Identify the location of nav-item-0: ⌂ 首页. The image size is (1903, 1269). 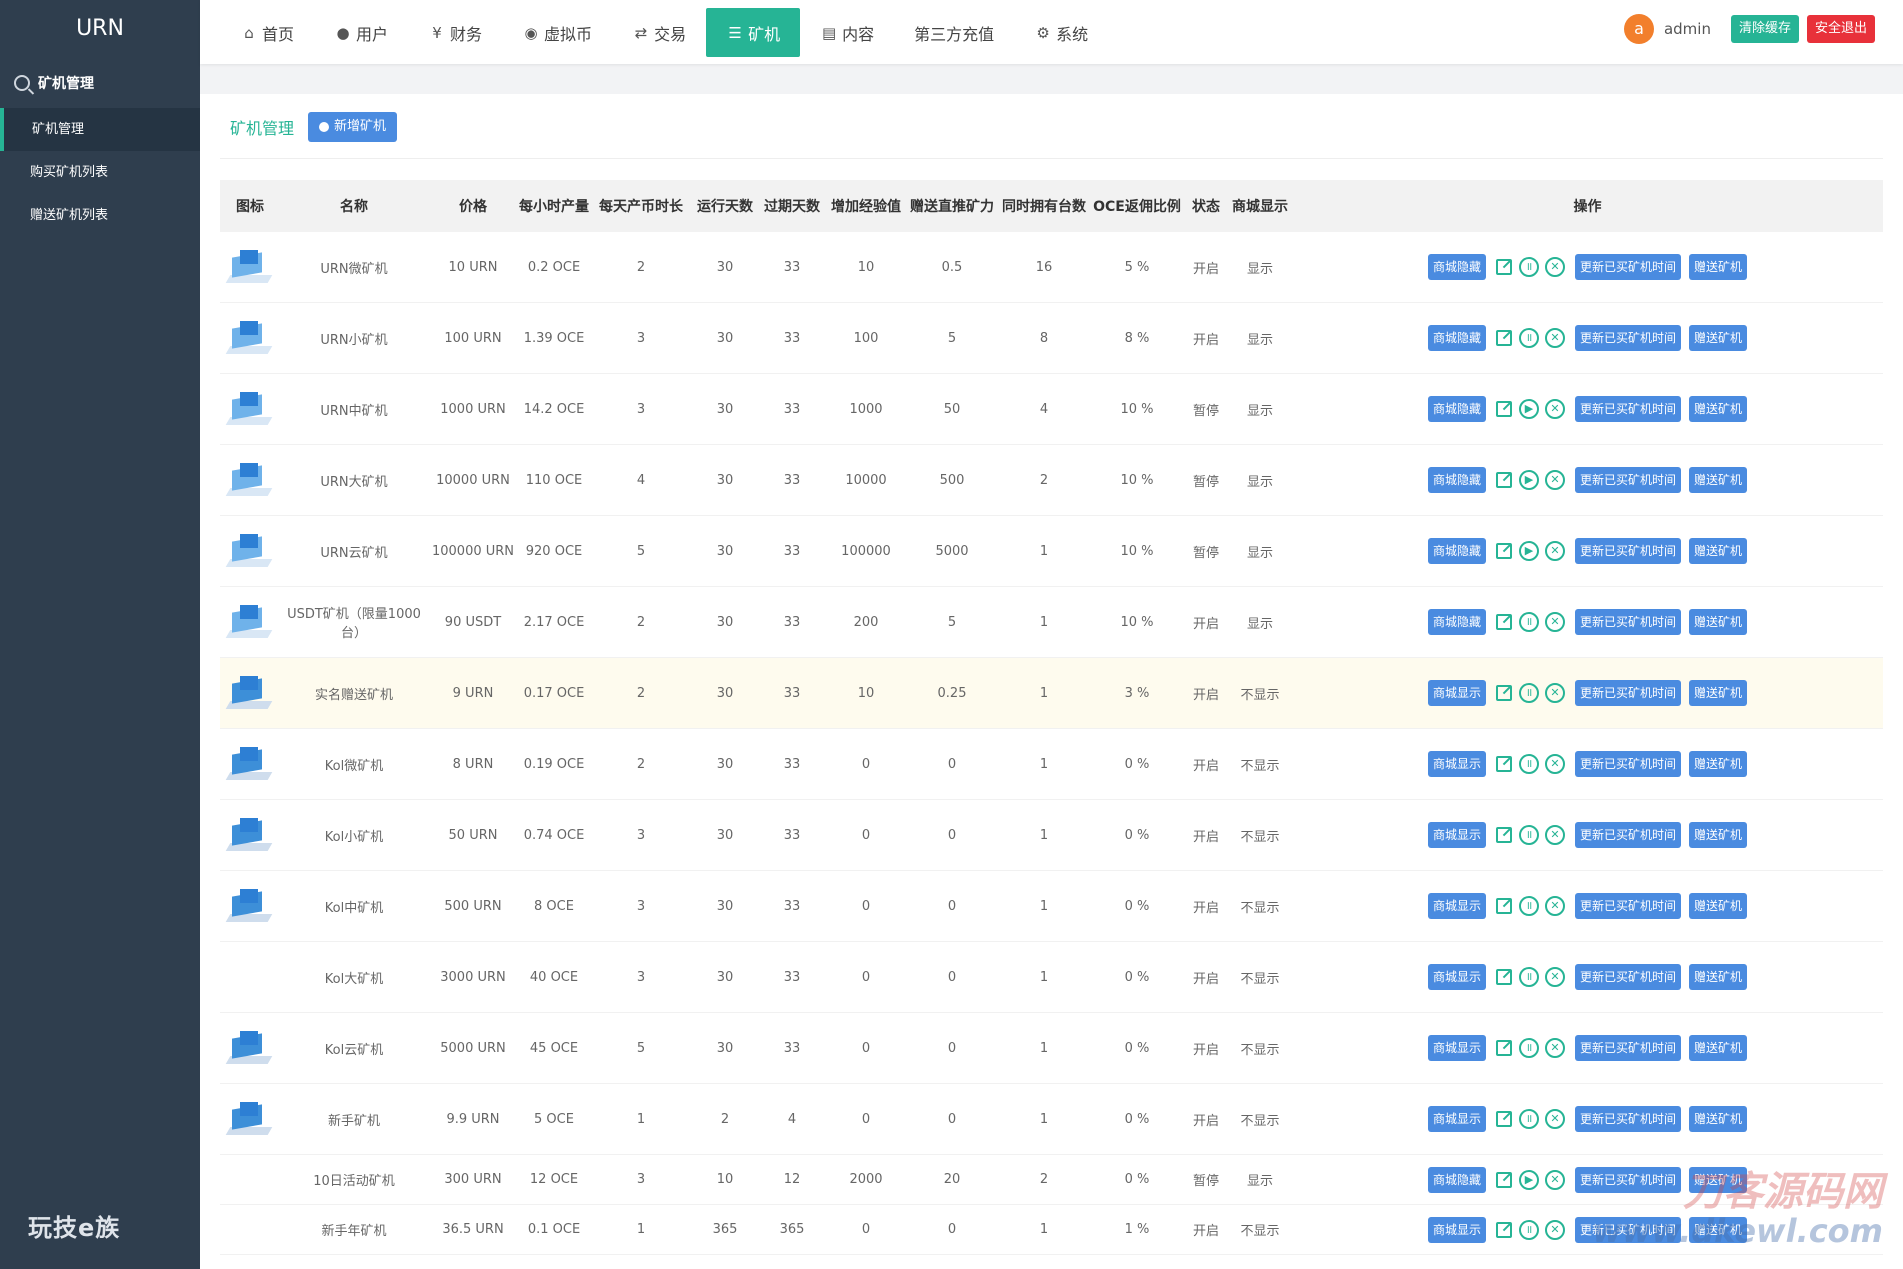
(267, 32).